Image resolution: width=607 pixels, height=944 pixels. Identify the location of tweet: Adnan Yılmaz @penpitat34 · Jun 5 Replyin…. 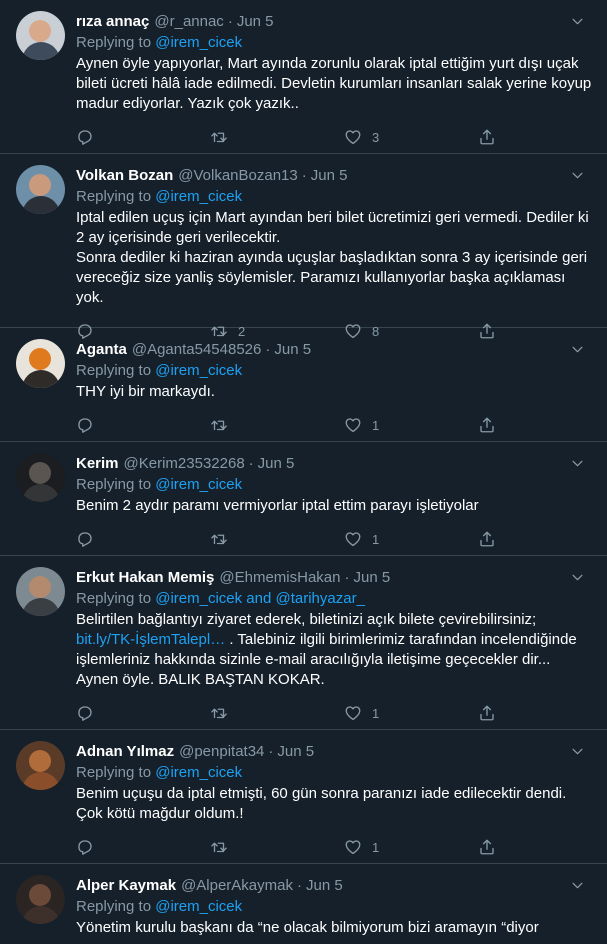
(303, 797).